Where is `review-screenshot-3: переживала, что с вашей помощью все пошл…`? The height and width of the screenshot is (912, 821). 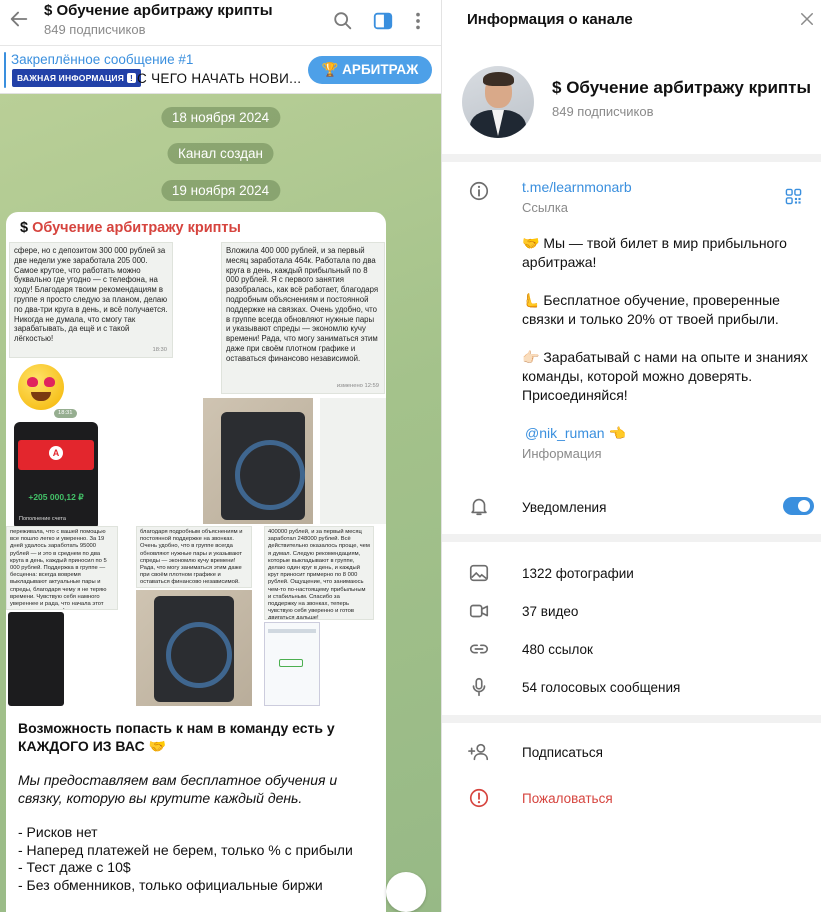
review-screenshot-3: переживала, что с вашей помощью все пошл… is located at coordinates (62, 568).